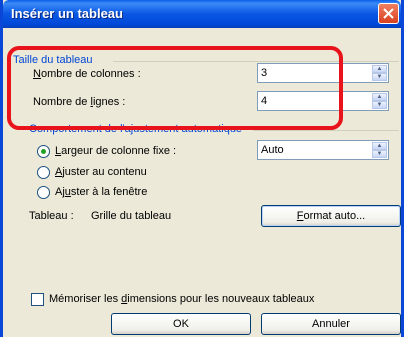 The image size is (404, 337). What do you see at coordinates (326, 130) in the screenshot?
I see `section-divider` at bounding box center [326, 130].